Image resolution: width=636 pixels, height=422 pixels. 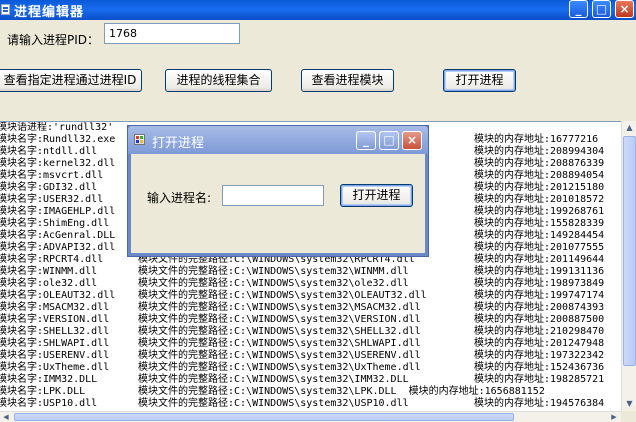 What do you see at coordinates (43, 391) in the screenshot?
I see `module-name-cell: 模块名字:LPK.DLL` at bounding box center [43, 391].